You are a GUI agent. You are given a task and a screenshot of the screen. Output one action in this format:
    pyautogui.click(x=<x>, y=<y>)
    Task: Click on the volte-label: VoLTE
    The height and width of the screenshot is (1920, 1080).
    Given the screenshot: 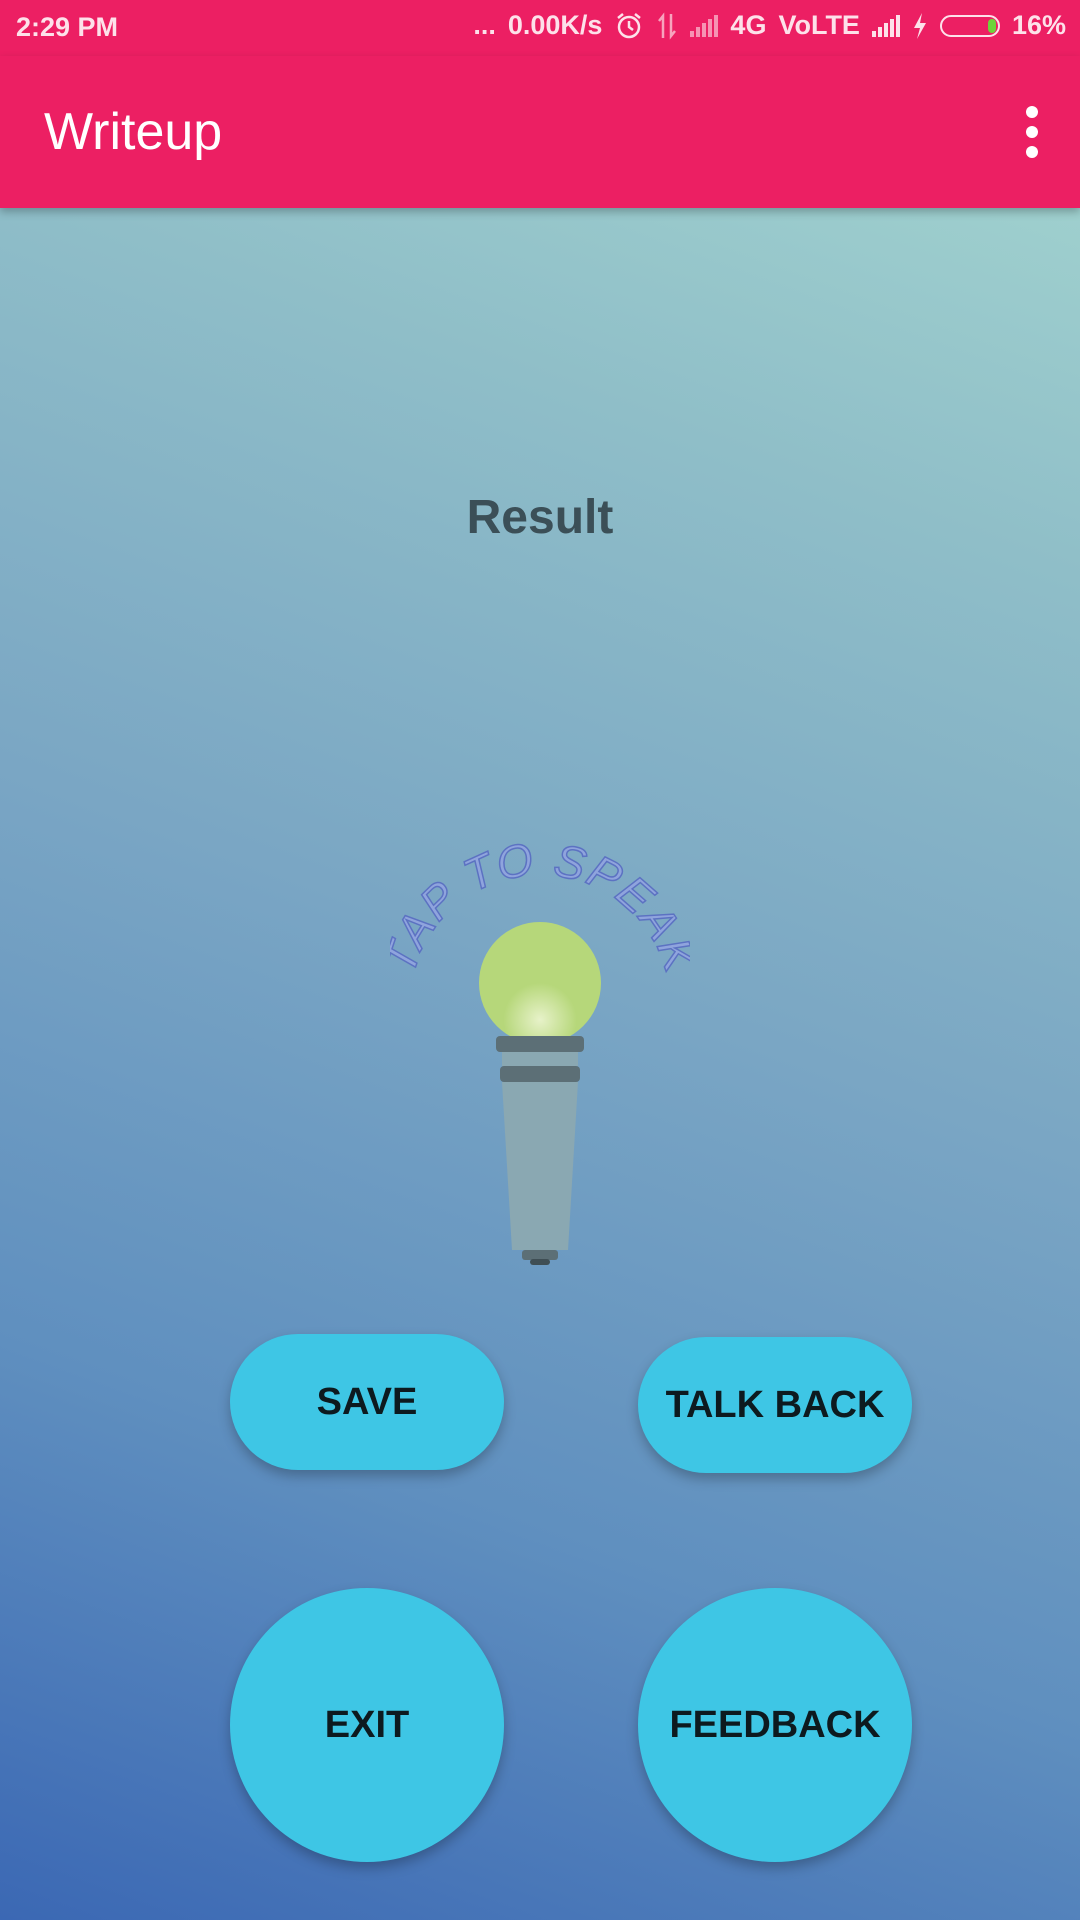 What is the action you would take?
    pyautogui.click(x=819, y=25)
    